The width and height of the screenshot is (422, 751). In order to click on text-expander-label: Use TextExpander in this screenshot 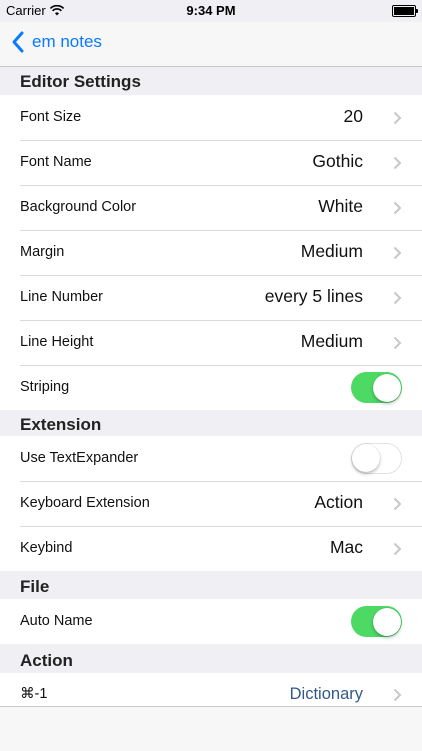, I will do `click(79, 458)`.